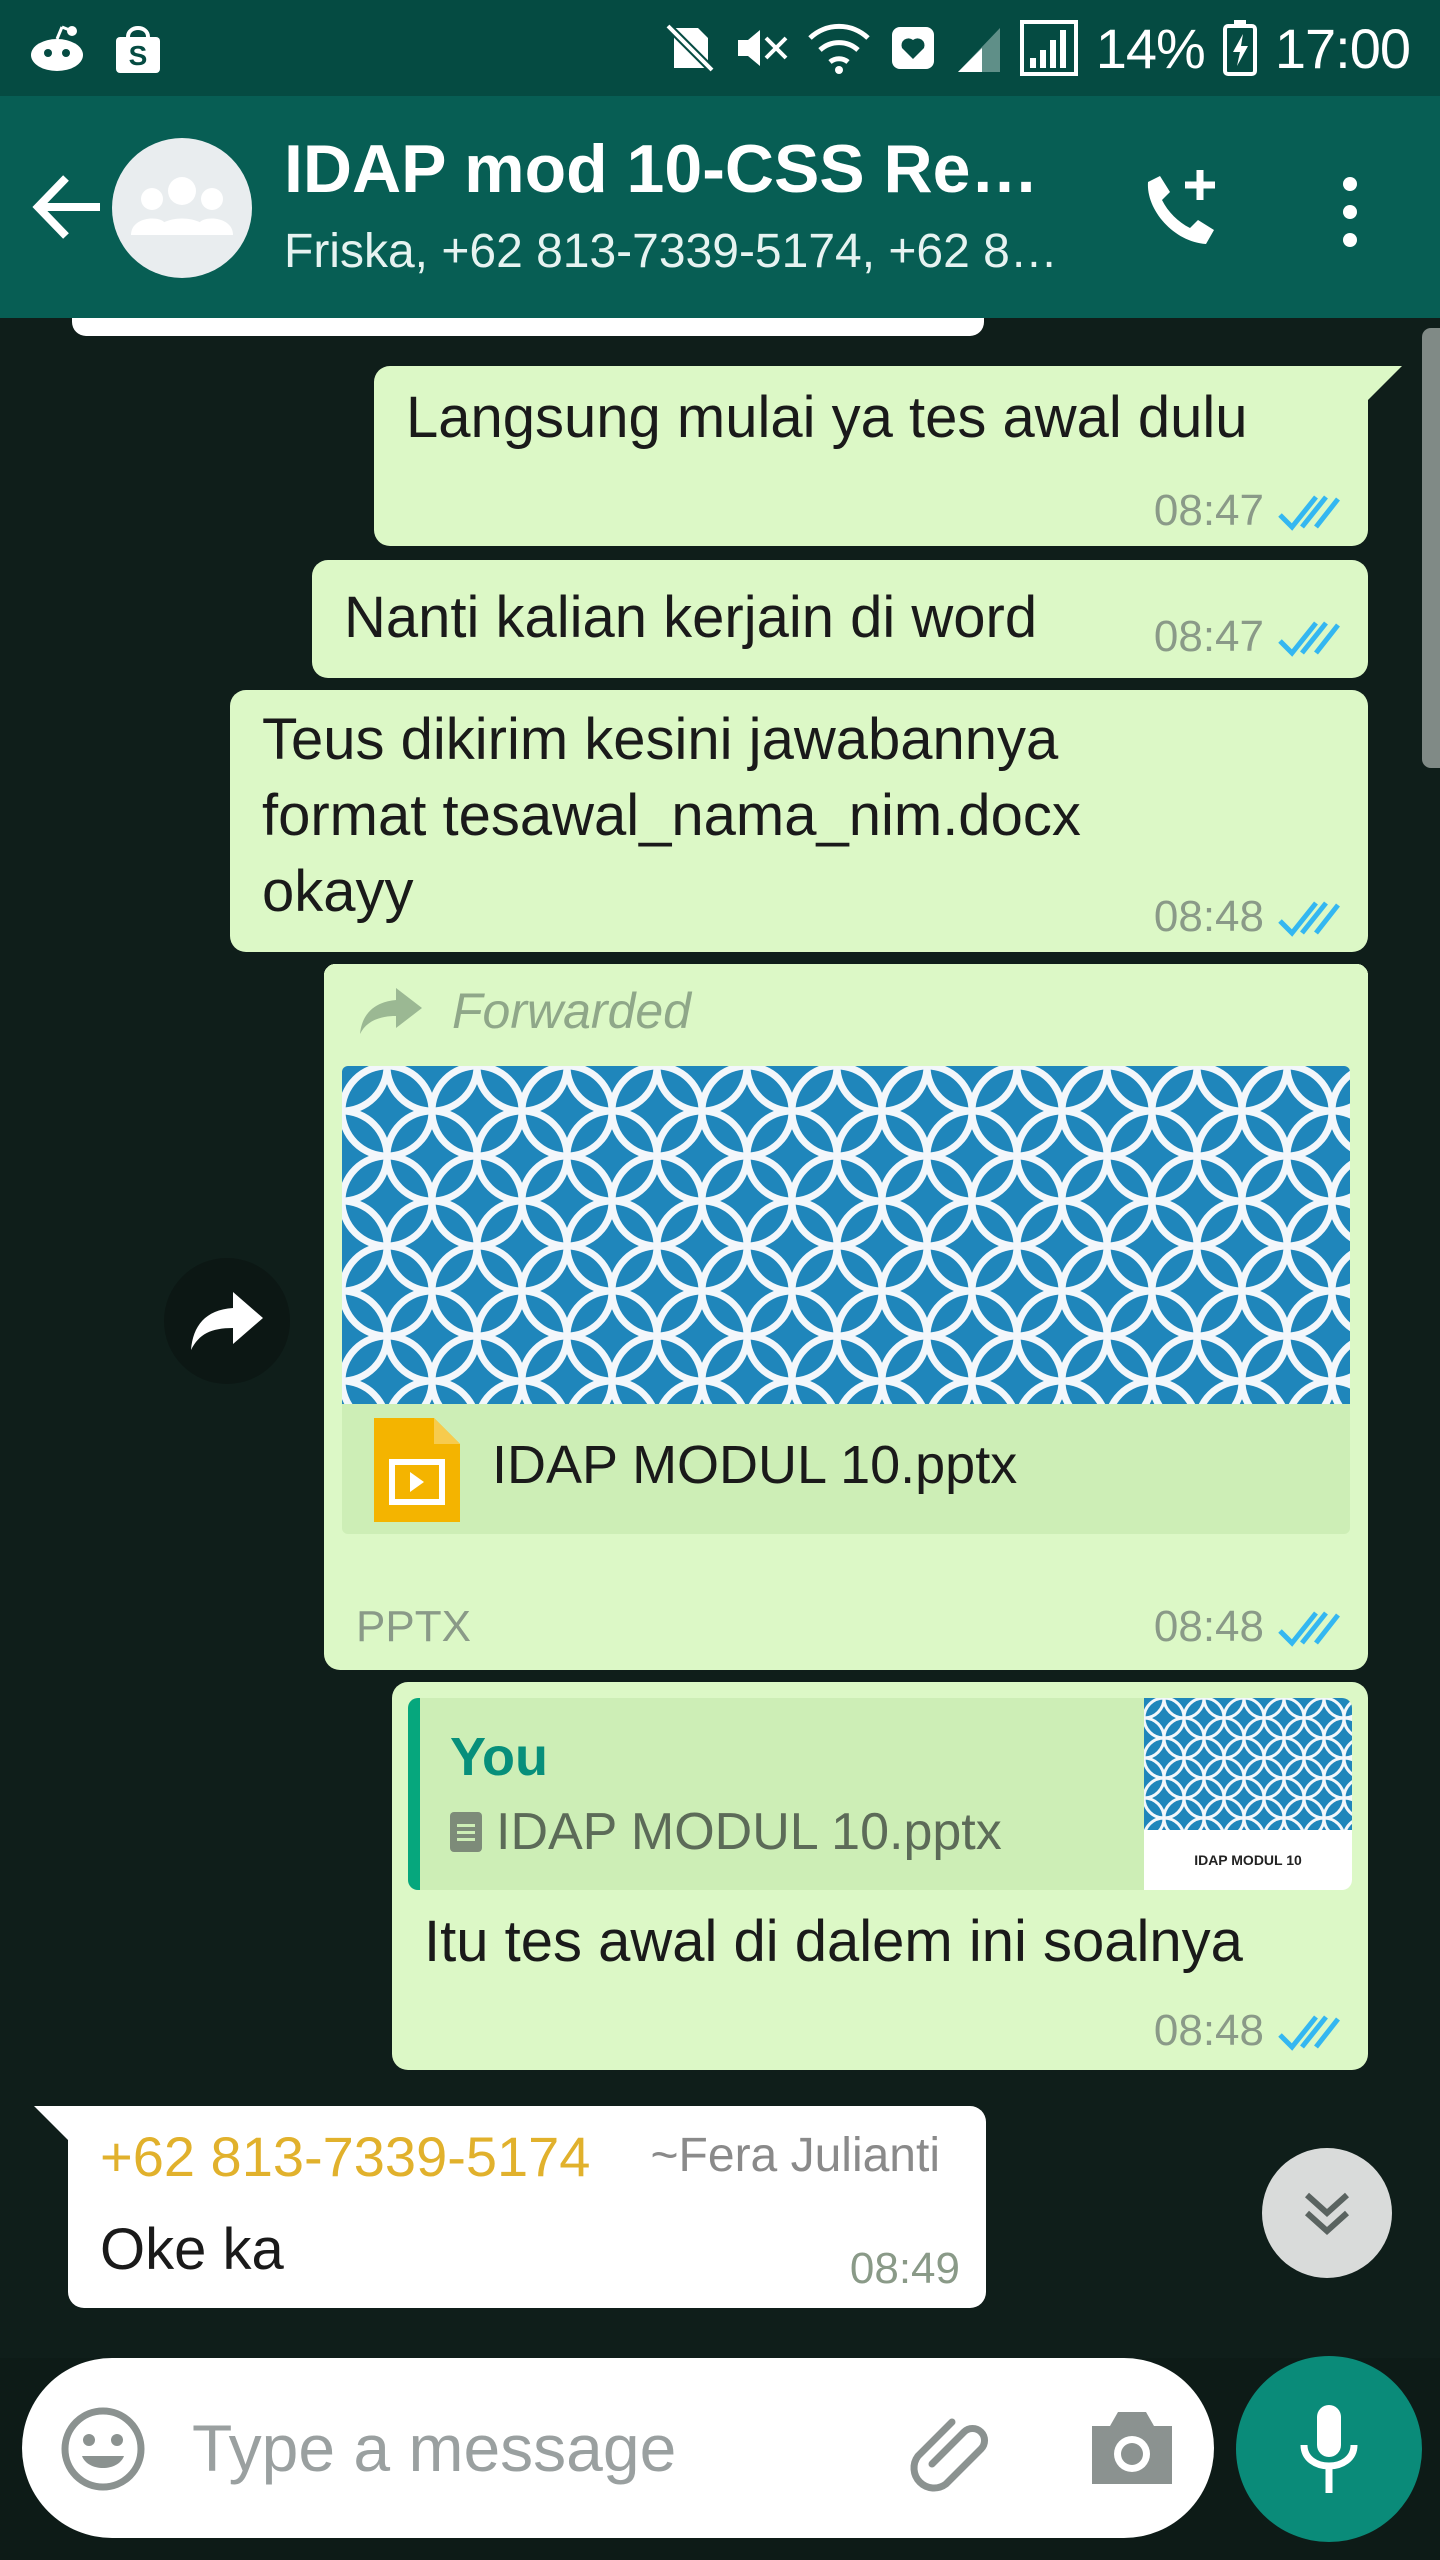 The height and width of the screenshot is (2560, 1440). I want to click on status-bar: S 14% 17:00, so click(720, 48).